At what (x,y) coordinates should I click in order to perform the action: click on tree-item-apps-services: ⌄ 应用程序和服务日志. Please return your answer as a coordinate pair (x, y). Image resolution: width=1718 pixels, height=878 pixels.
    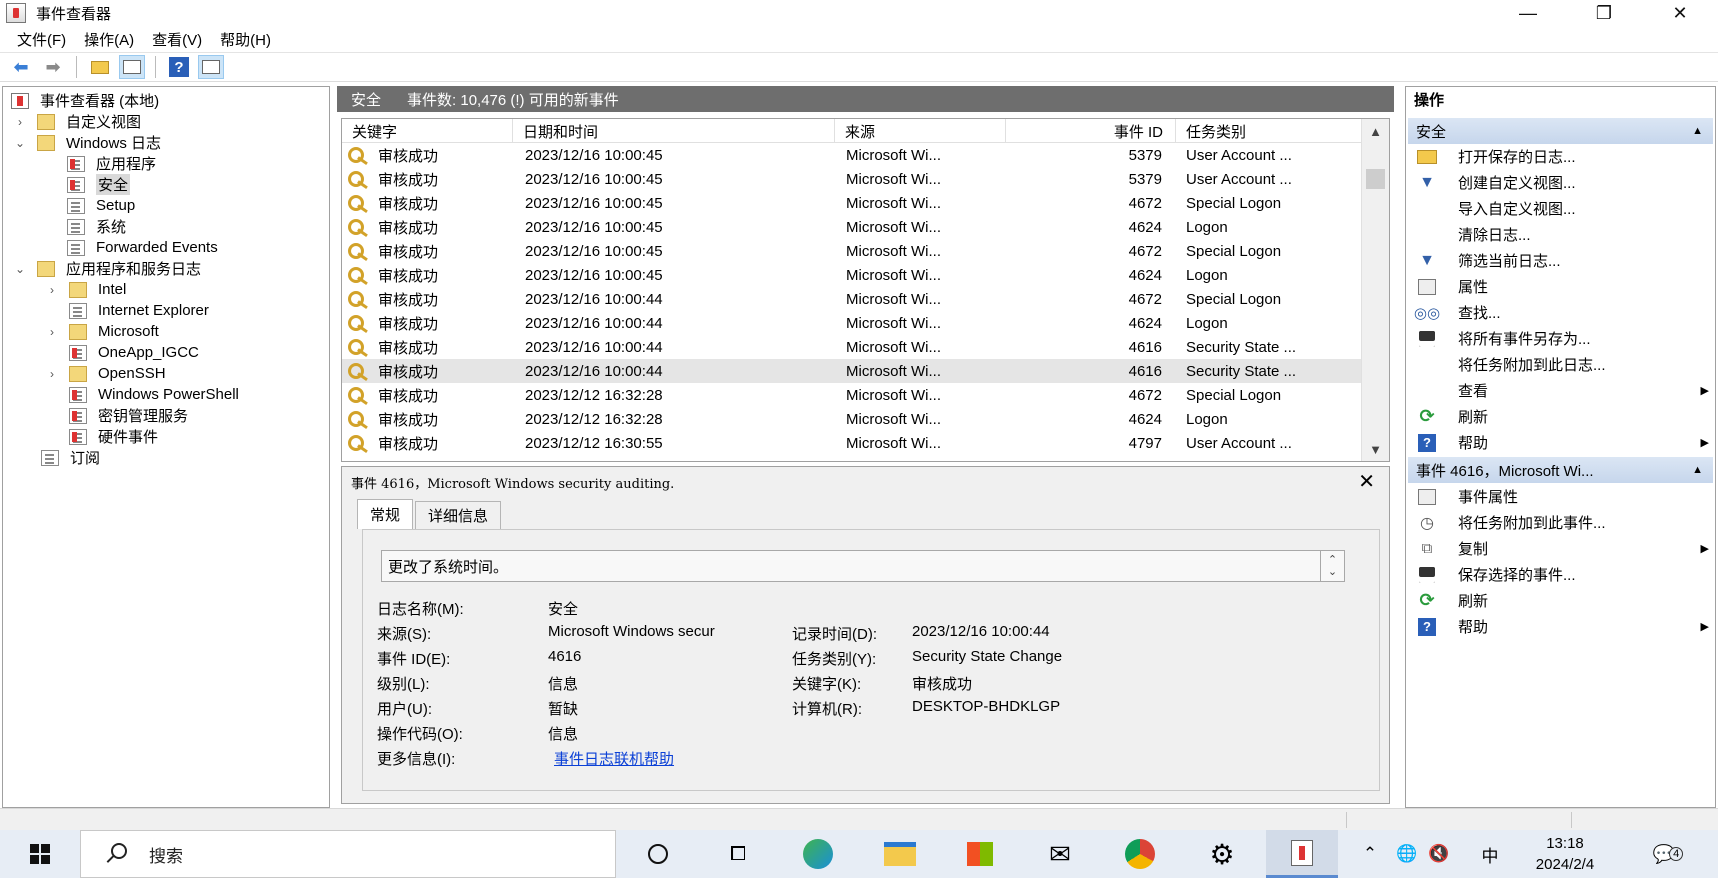
    Looking at the image, I should click on (107, 268).